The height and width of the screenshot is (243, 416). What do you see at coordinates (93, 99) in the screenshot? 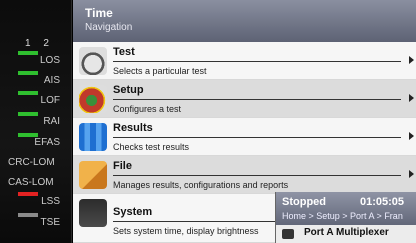
I see `setup-gears-icon` at bounding box center [93, 99].